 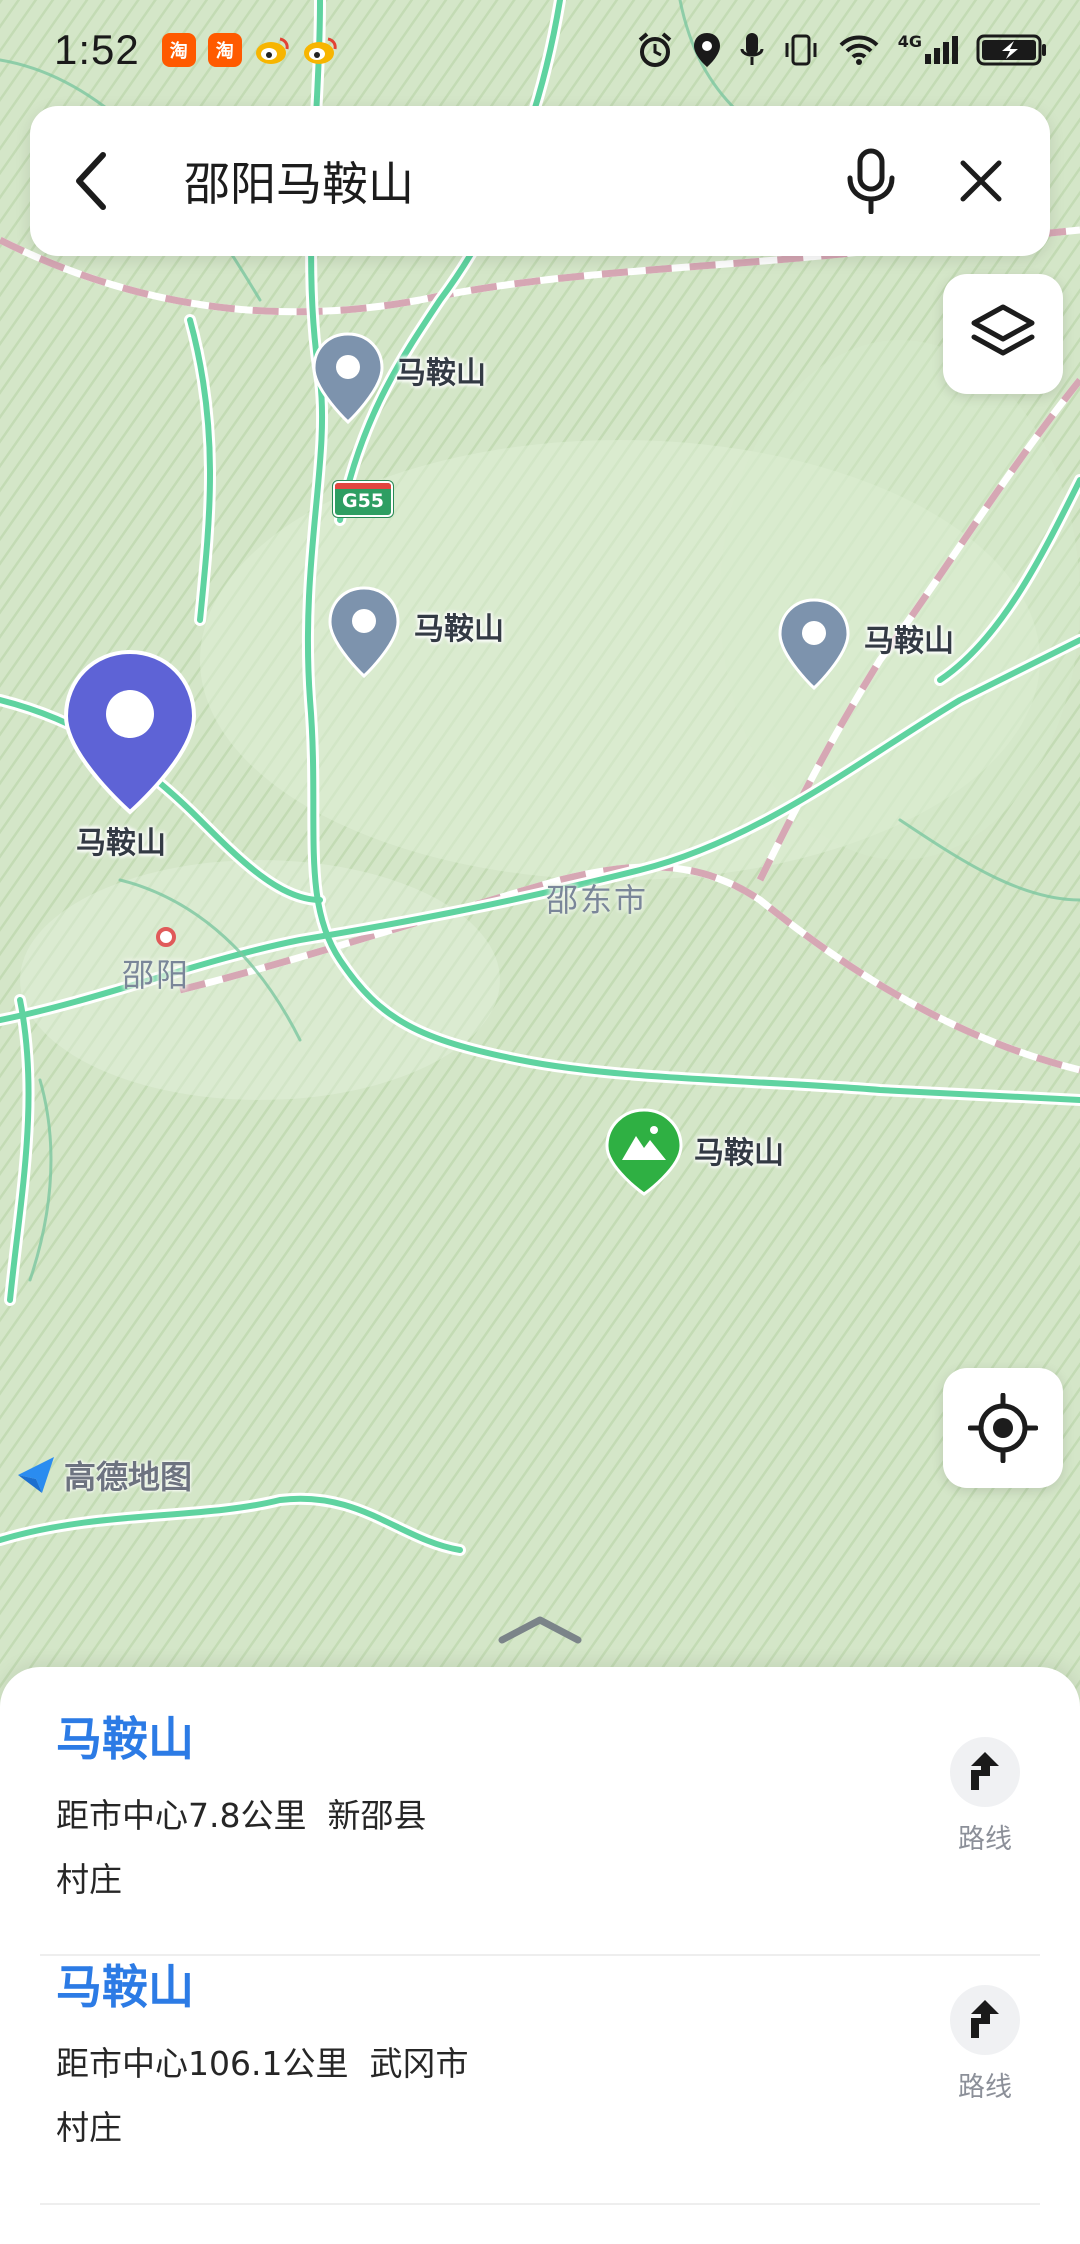 I want to click on close-icon, so click(x=981, y=181).